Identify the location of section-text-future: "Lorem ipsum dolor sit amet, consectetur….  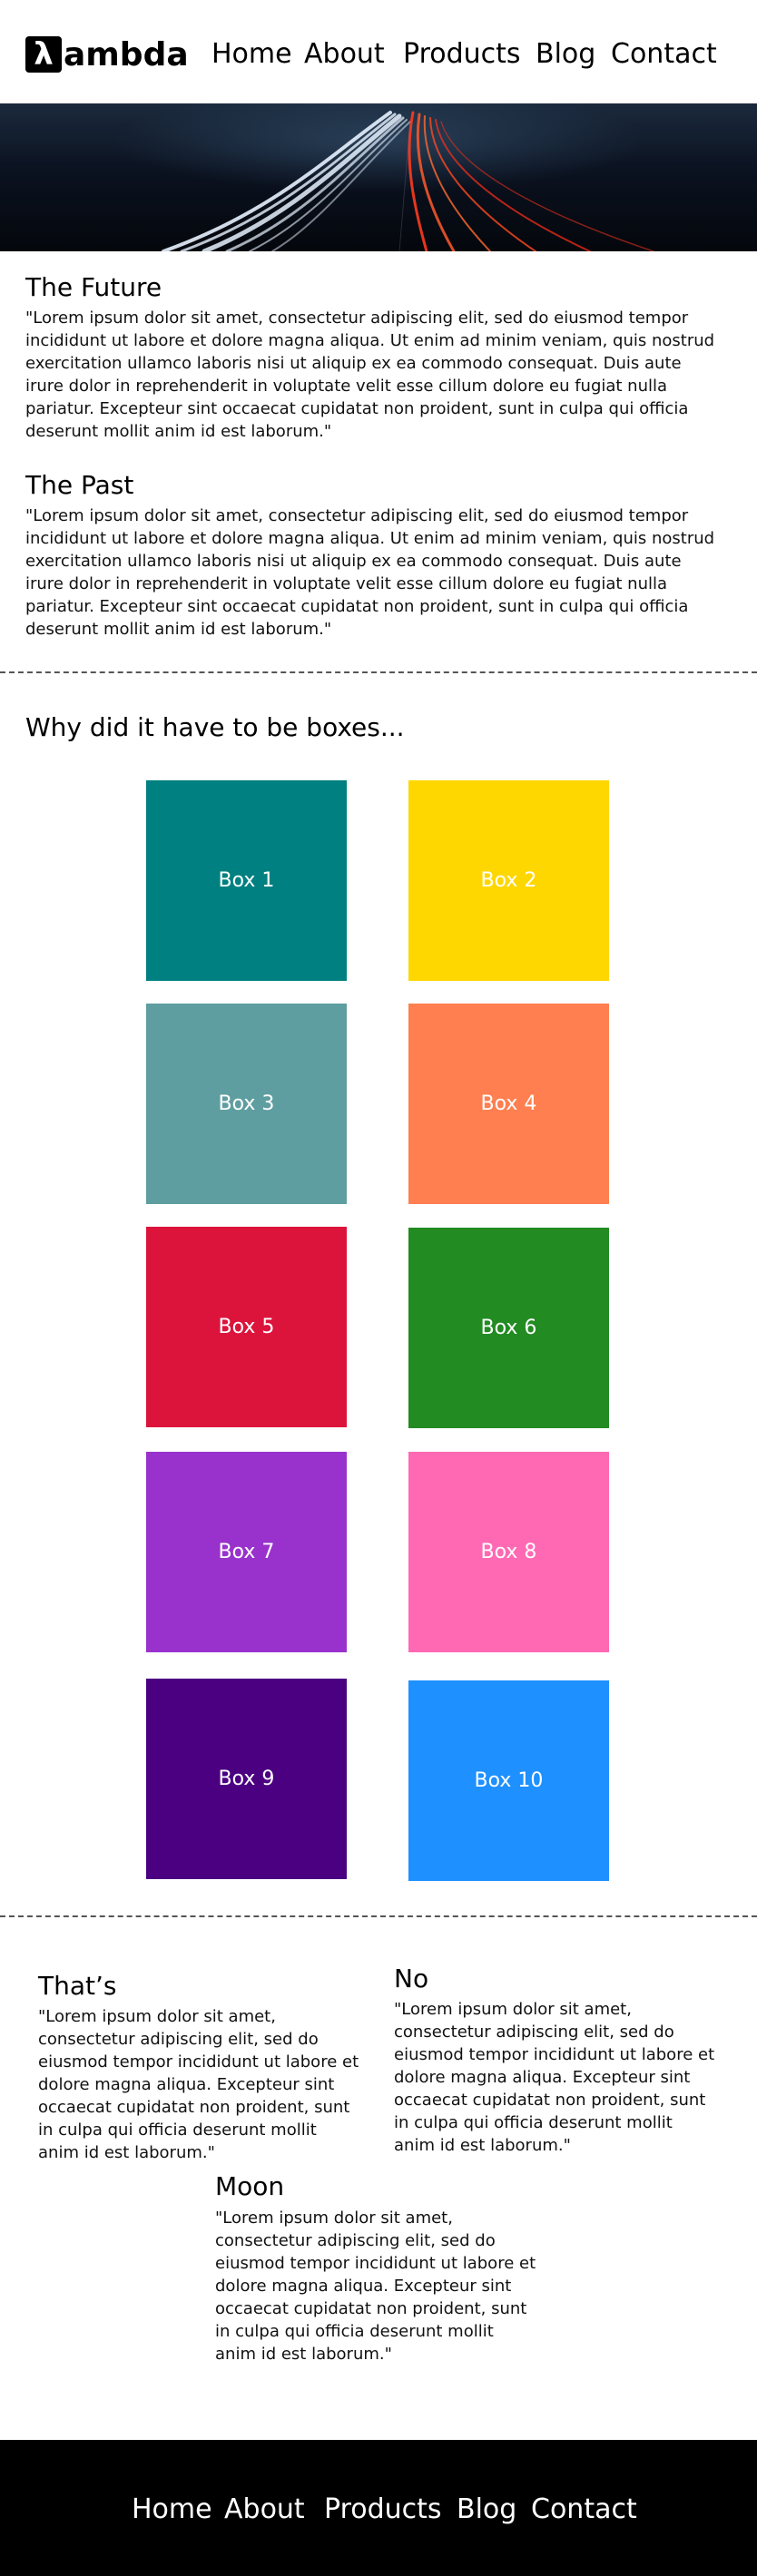
(370, 375).